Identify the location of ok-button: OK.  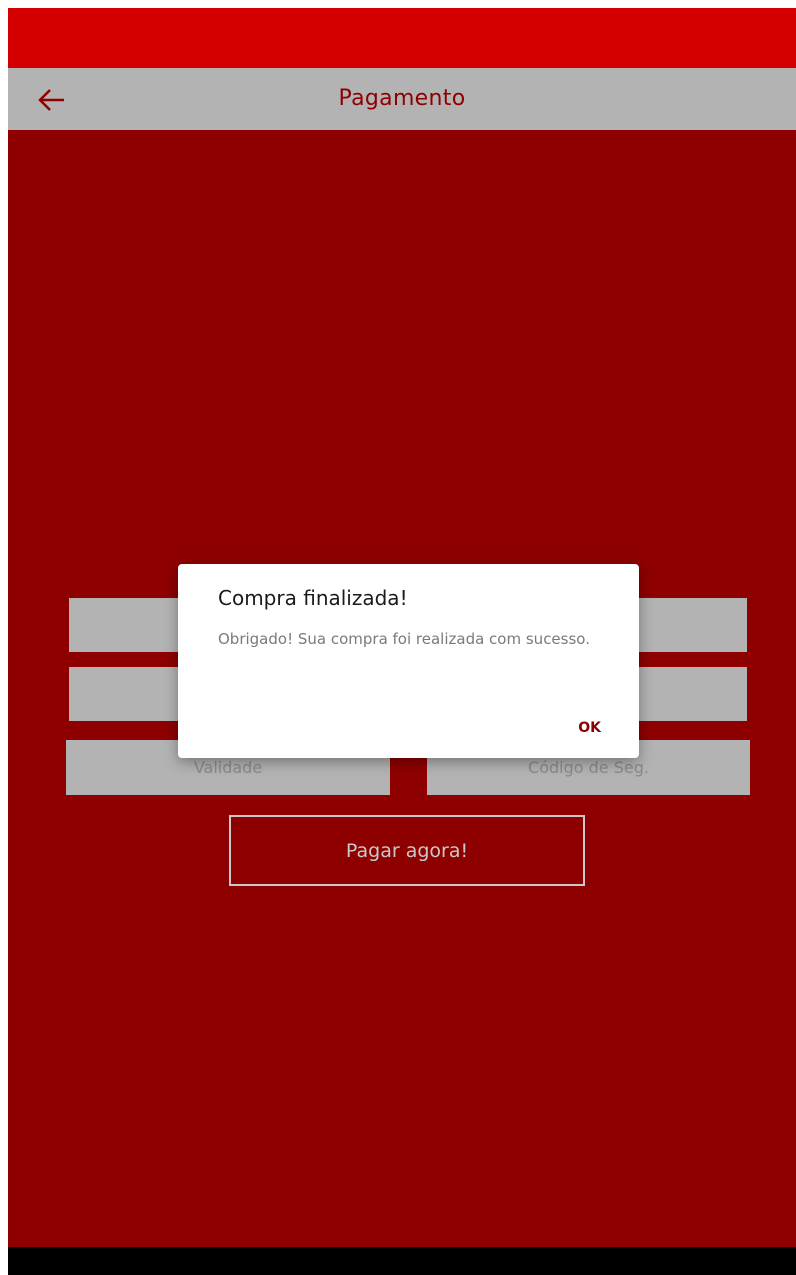
(589, 728).